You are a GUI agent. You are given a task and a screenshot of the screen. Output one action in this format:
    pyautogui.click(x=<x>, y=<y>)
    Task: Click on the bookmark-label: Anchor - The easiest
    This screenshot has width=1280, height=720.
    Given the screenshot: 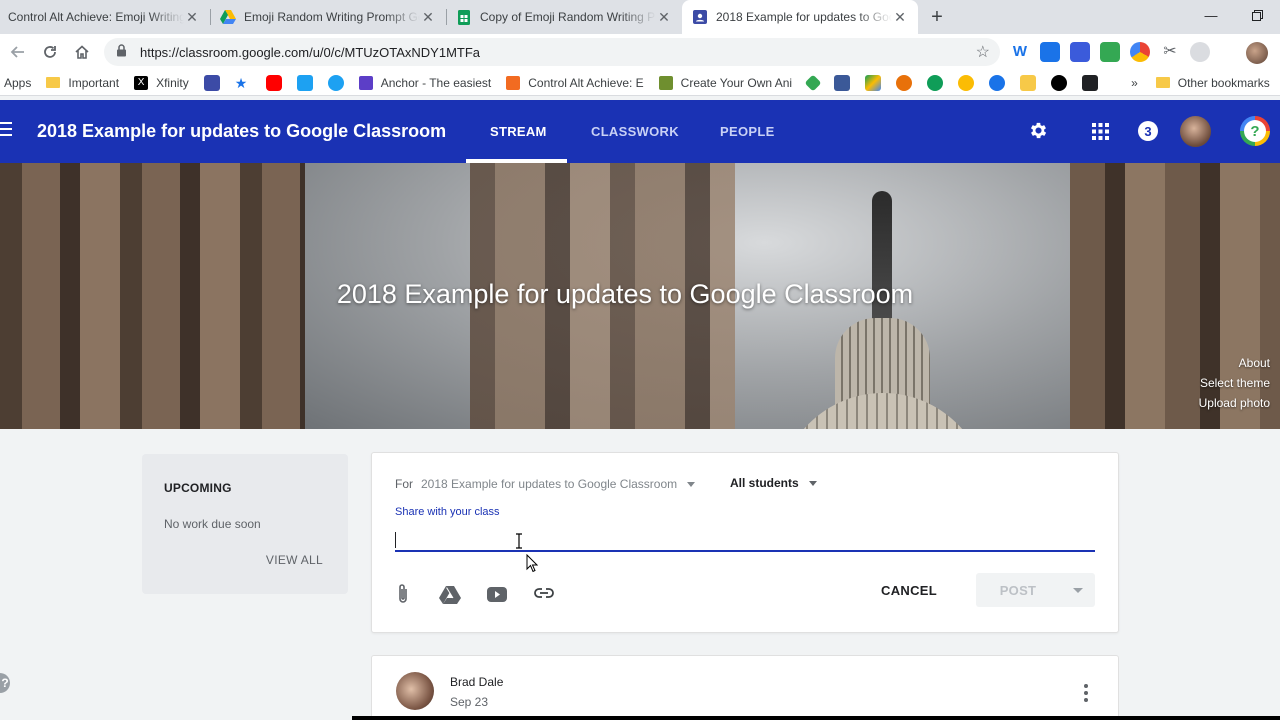 What is the action you would take?
    pyautogui.click(x=436, y=82)
    